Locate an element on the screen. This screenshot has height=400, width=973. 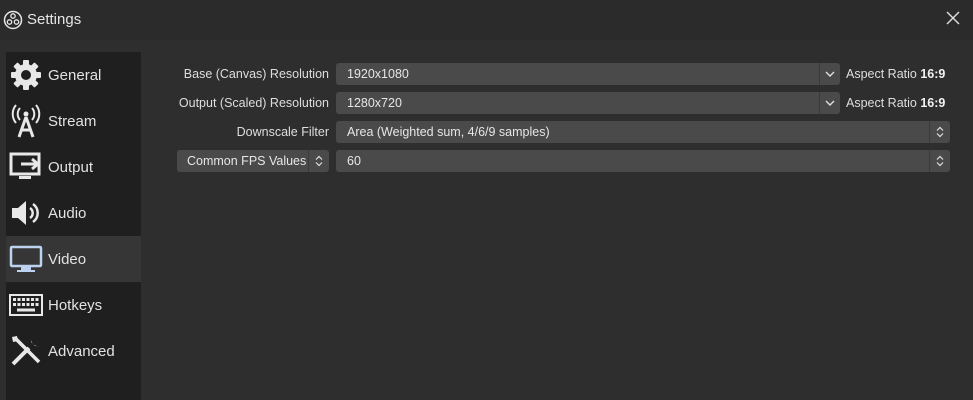
base-resolution-label: Base (Canvas) Resolution is located at coordinates (256, 74).